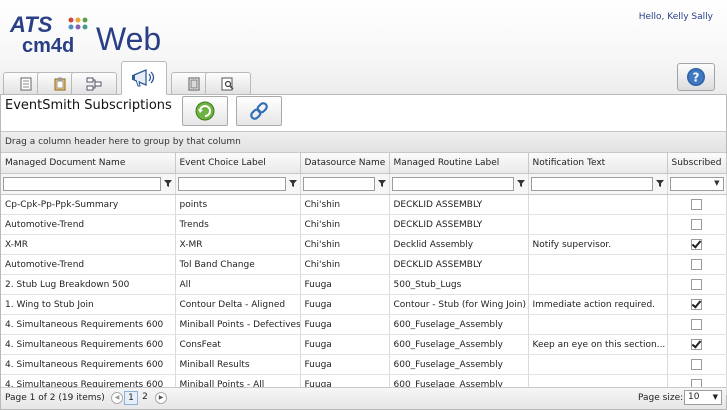  What do you see at coordinates (88, 204) in the screenshot?
I see `cell-document: Cp-Cpk-Pp-Ppk-Summary` at bounding box center [88, 204].